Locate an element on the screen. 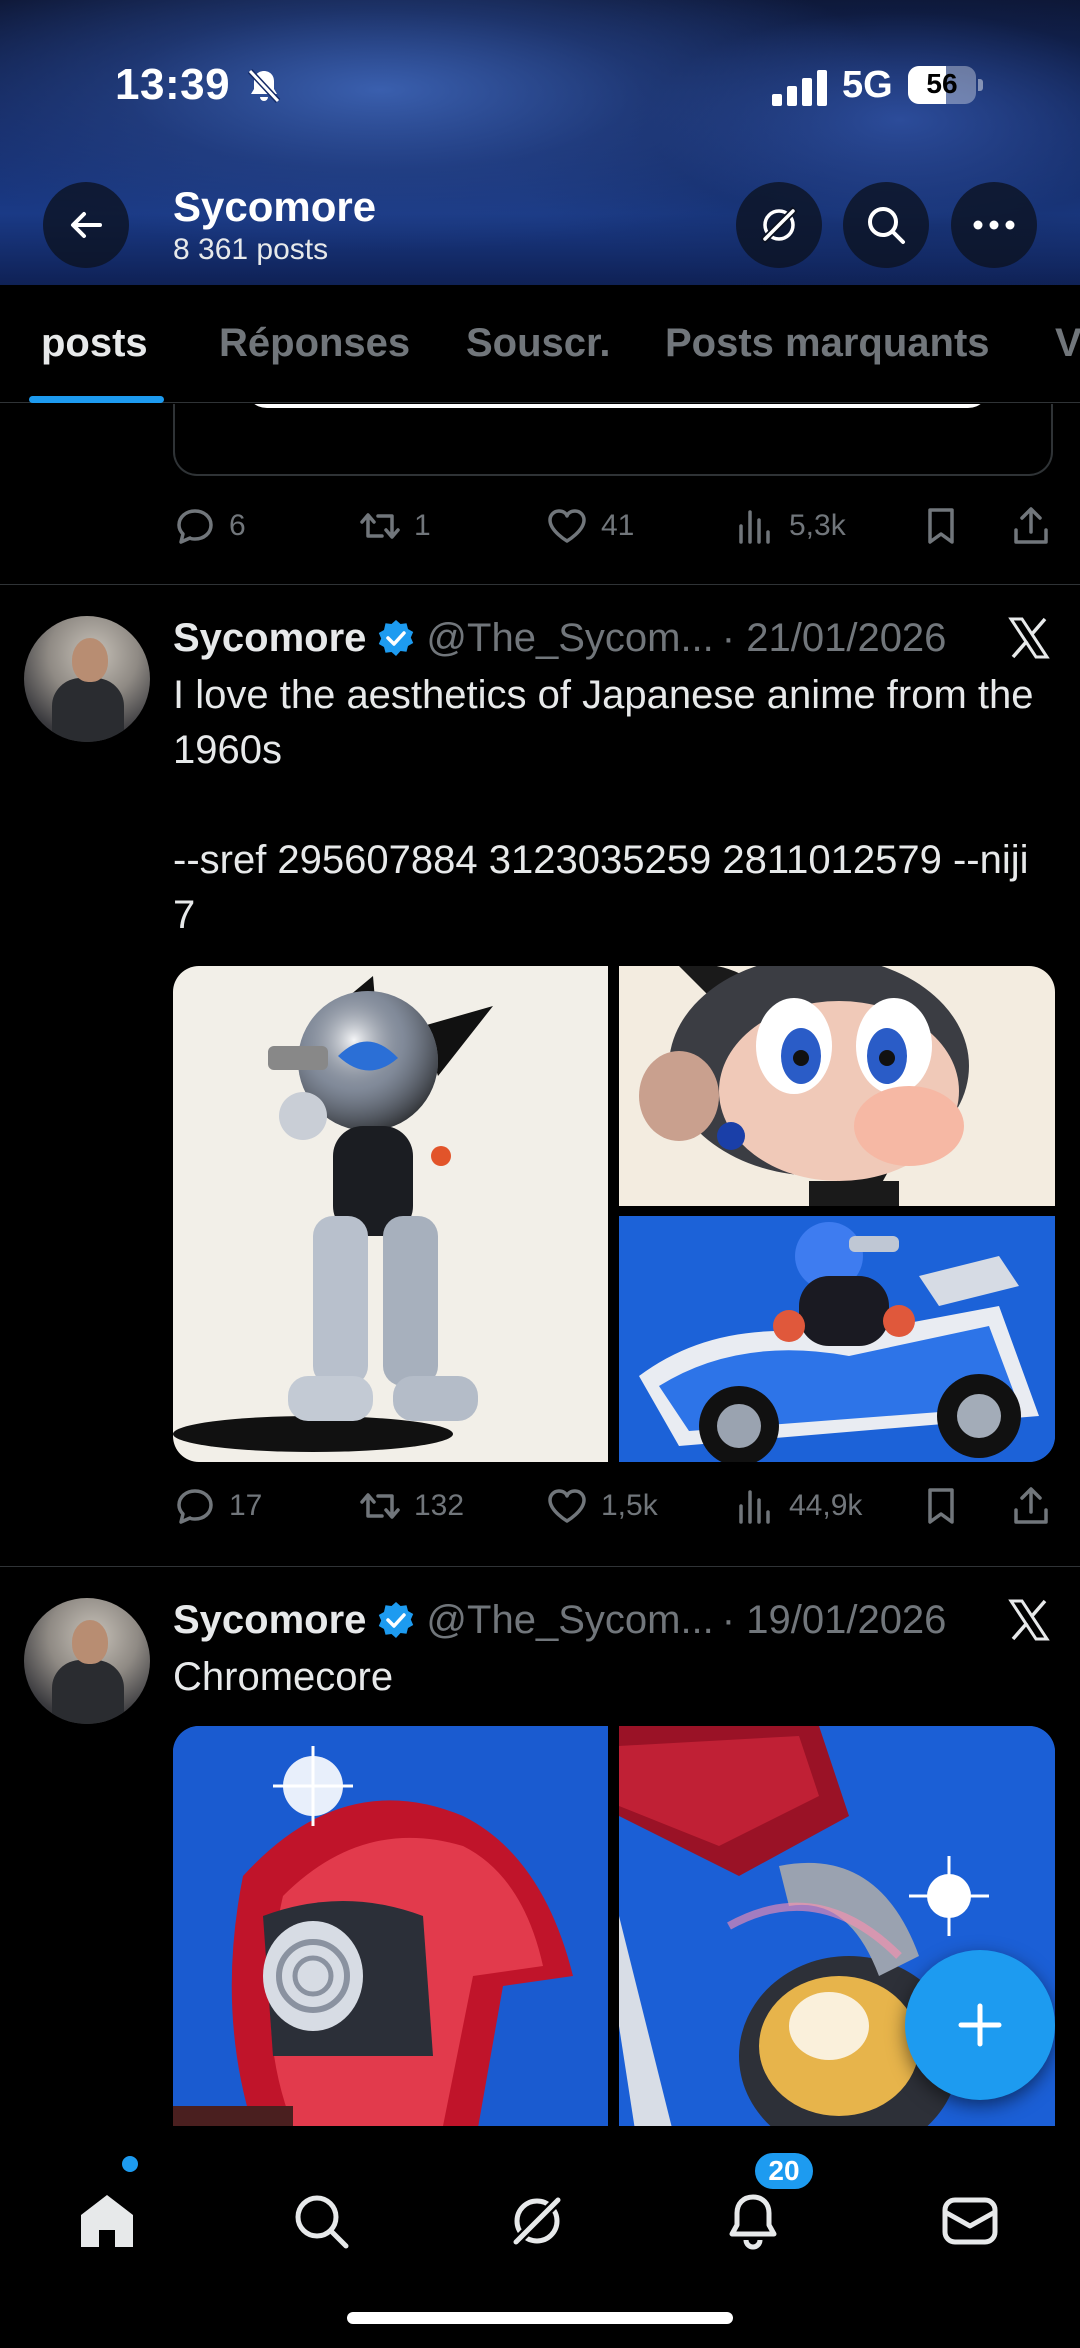 The height and width of the screenshot is (2348, 1080). more-icon is located at coordinates (994, 225).